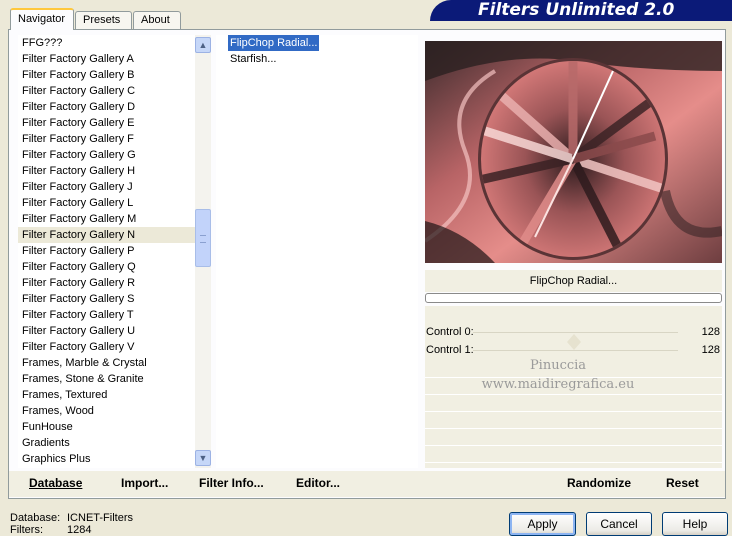 This screenshot has height=536, width=732. What do you see at coordinates (100, 518) in the screenshot?
I see `status-database-value: ICNET-Filters` at bounding box center [100, 518].